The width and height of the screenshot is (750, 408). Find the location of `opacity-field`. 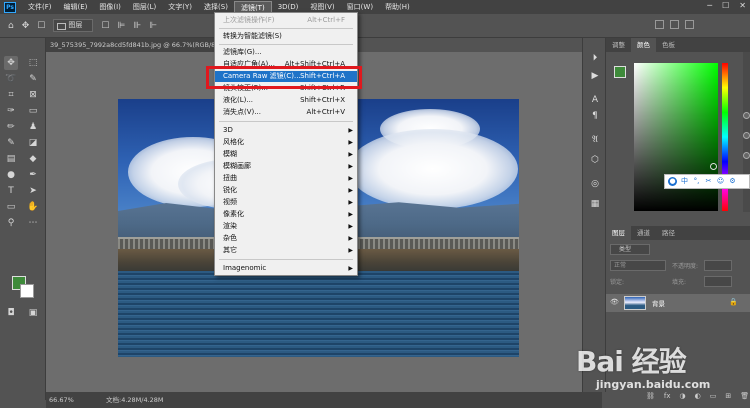

opacity-field is located at coordinates (718, 265).